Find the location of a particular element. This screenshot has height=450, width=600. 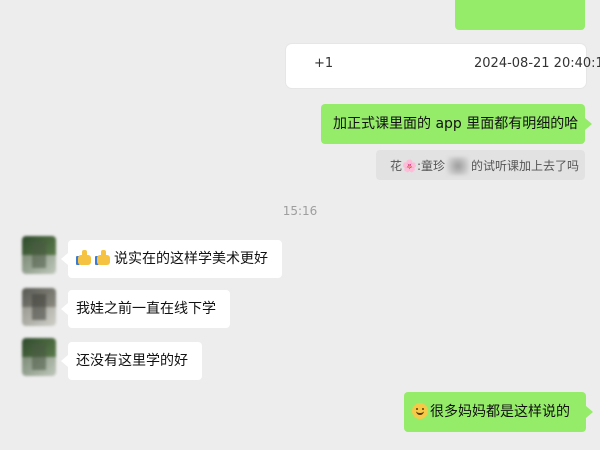

flower-icon: 🌸 is located at coordinates (409, 166).